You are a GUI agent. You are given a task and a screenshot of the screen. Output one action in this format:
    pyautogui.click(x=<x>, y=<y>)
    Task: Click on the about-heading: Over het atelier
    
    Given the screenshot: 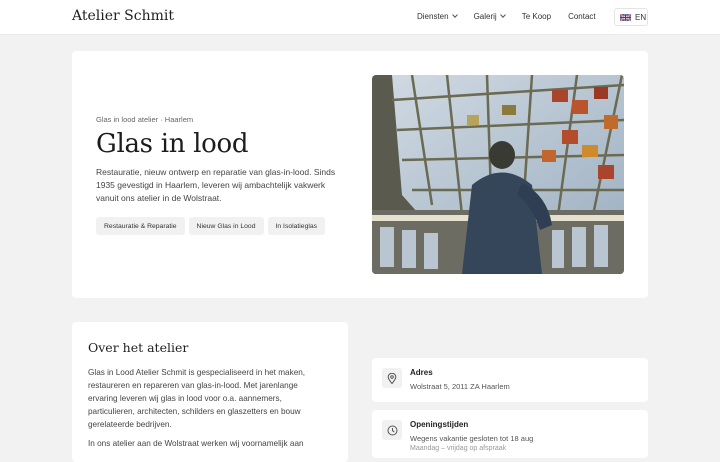 What is the action you would take?
    pyautogui.click(x=138, y=347)
    